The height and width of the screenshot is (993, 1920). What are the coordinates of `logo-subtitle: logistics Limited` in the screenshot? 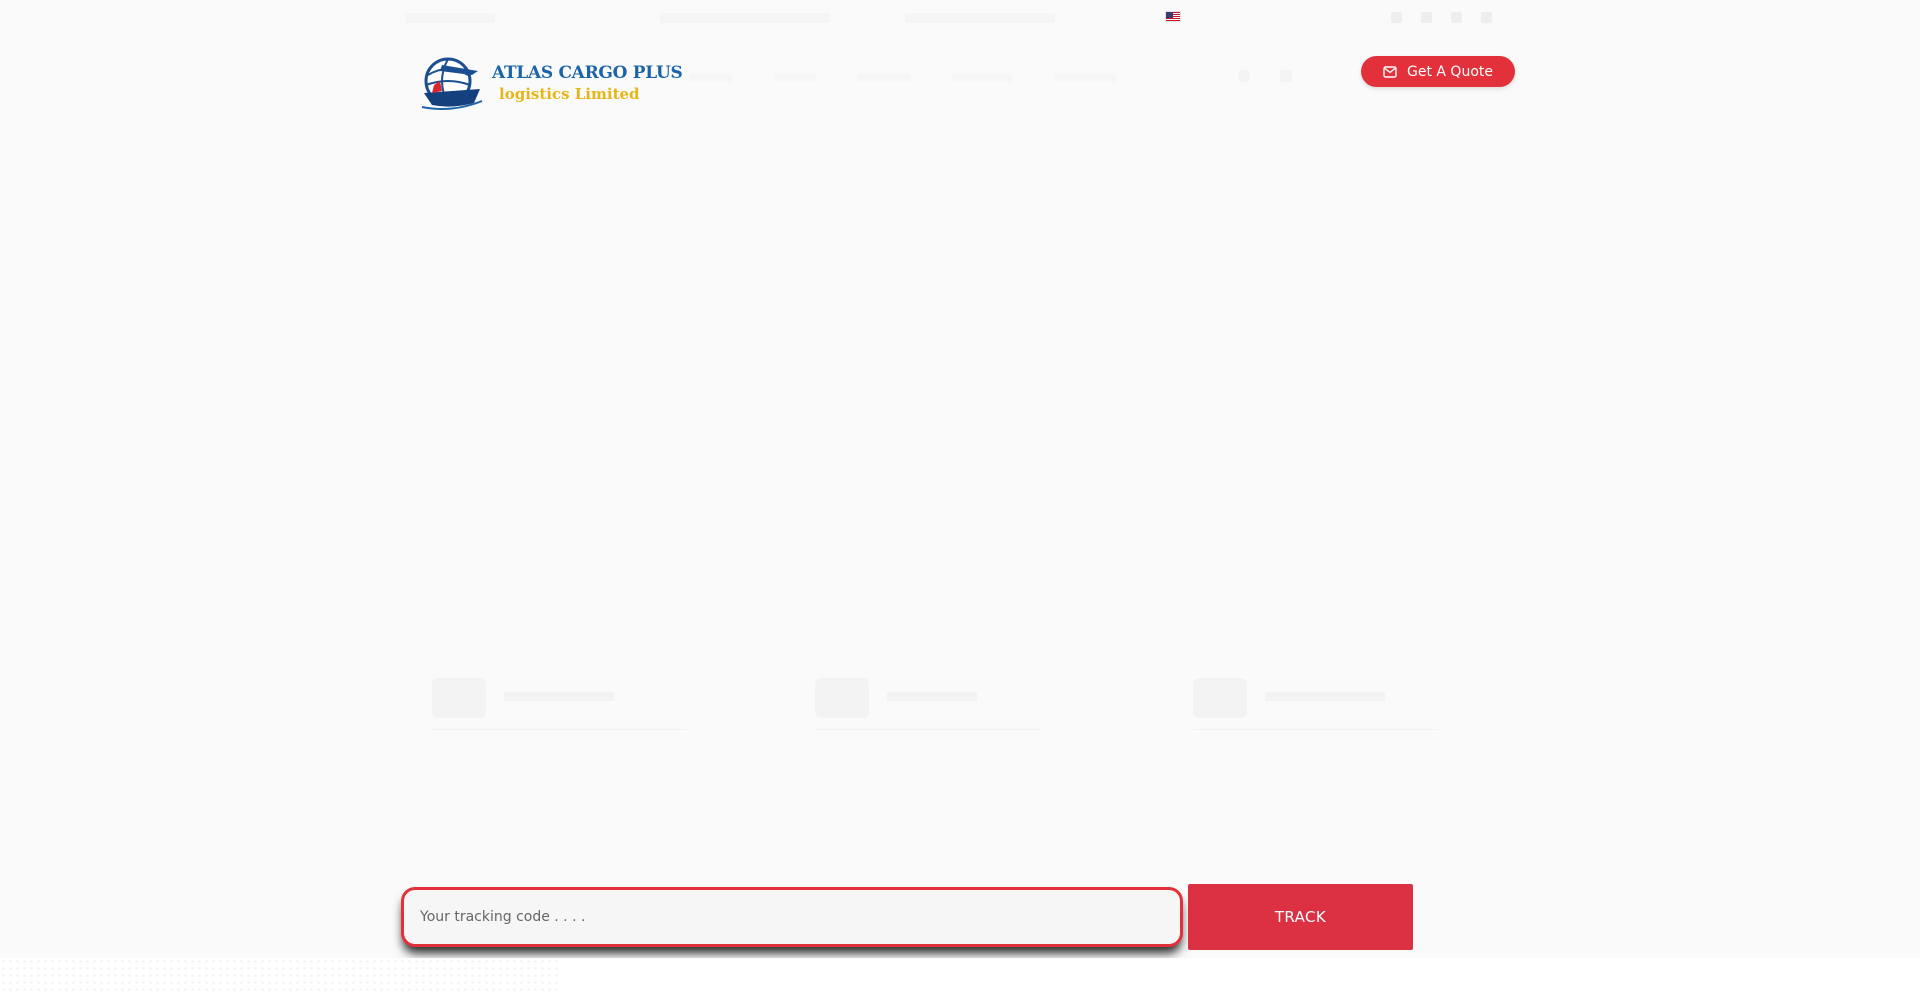 It's located at (569, 94).